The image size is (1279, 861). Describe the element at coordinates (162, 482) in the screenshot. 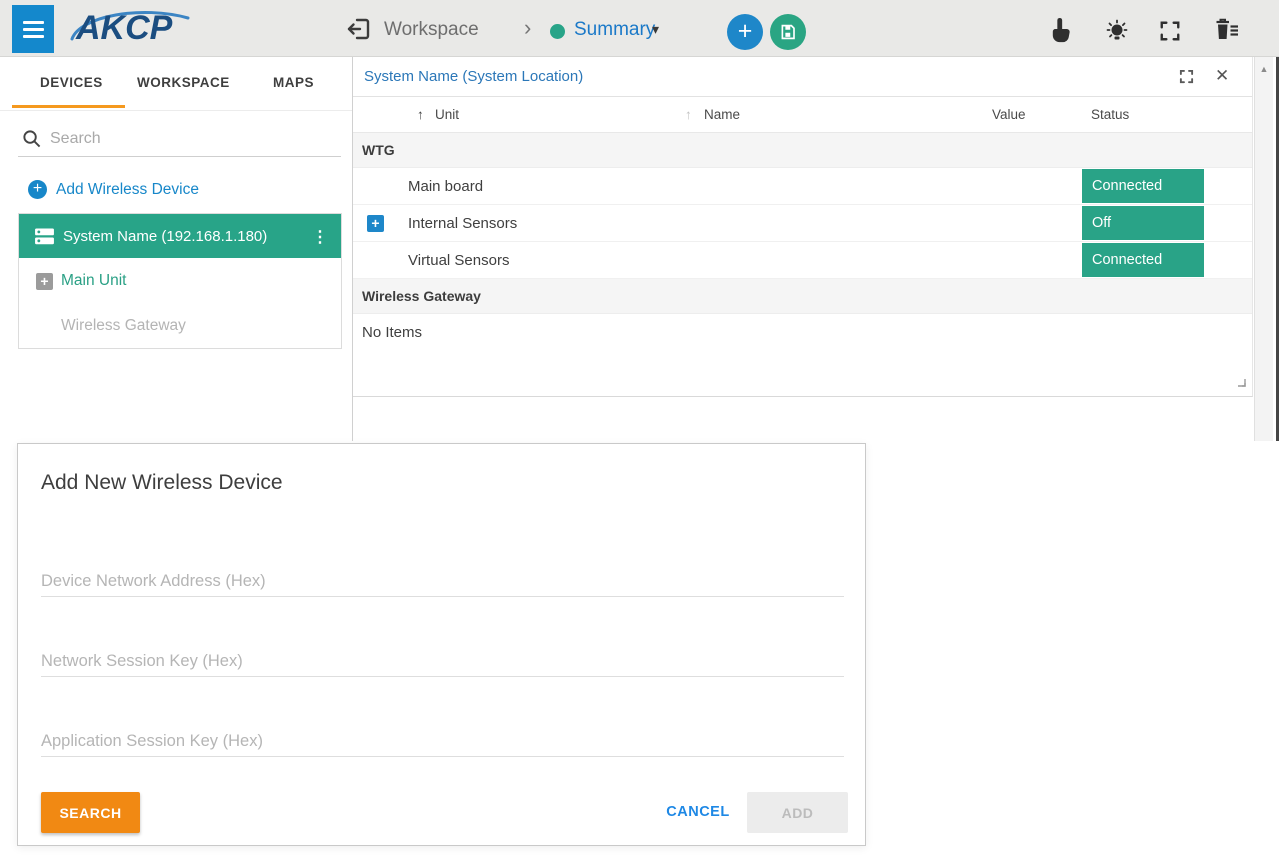

I see `dialog-title: Add New Wireless Device` at that location.